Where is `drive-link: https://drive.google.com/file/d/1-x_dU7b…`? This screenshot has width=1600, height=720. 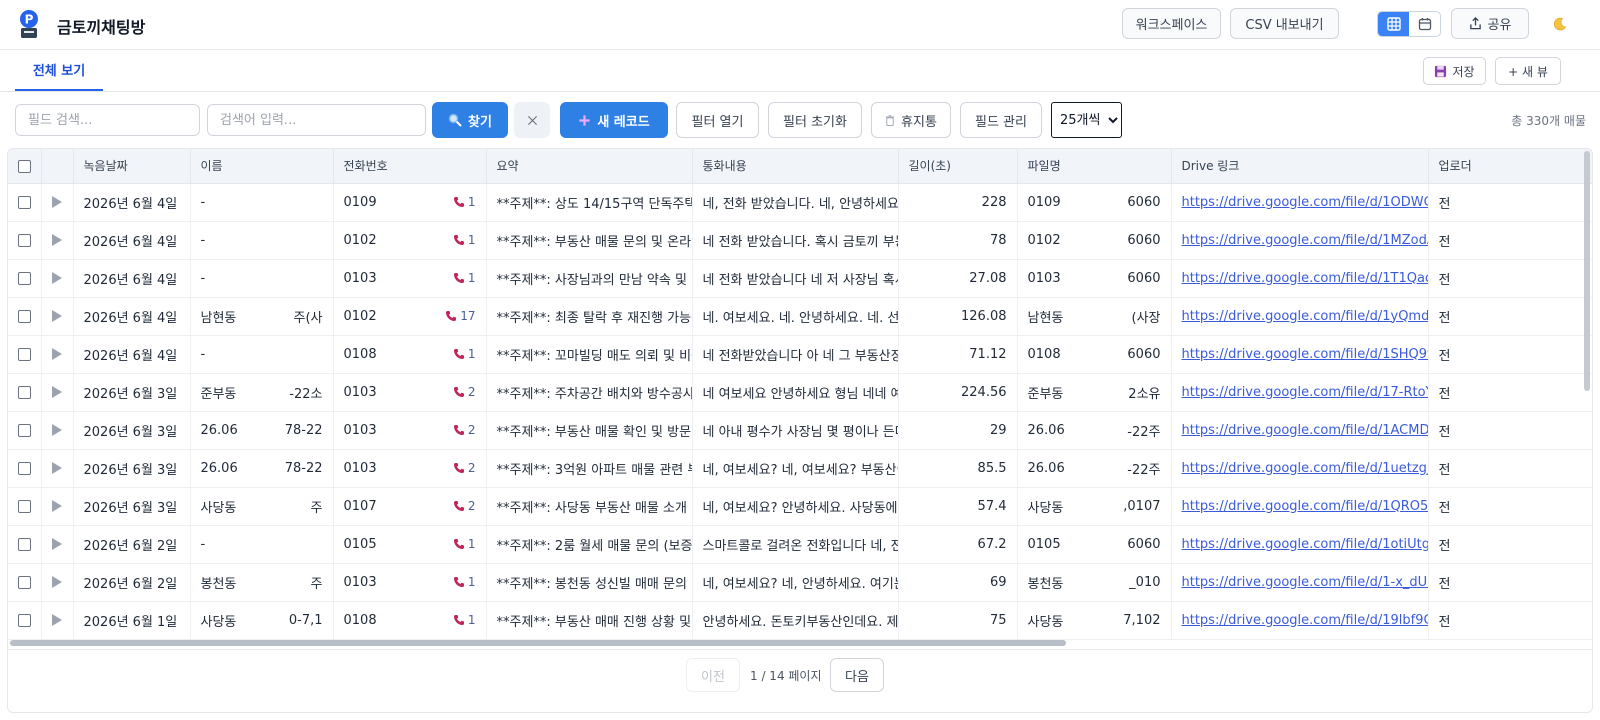 drive-link: https://drive.google.com/file/d/1-x_dU7b… is located at coordinates (1305, 582).